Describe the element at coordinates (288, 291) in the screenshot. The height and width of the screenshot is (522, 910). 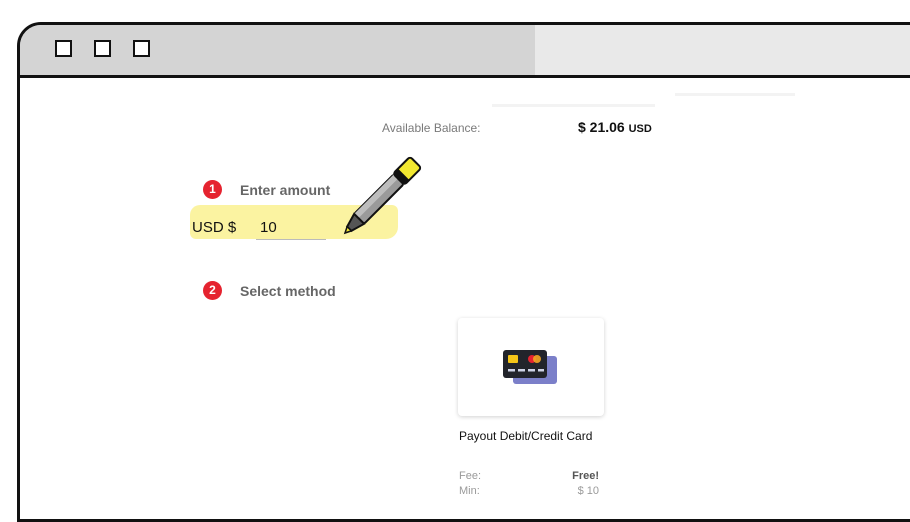
I see `step-2-label: Select method` at that location.